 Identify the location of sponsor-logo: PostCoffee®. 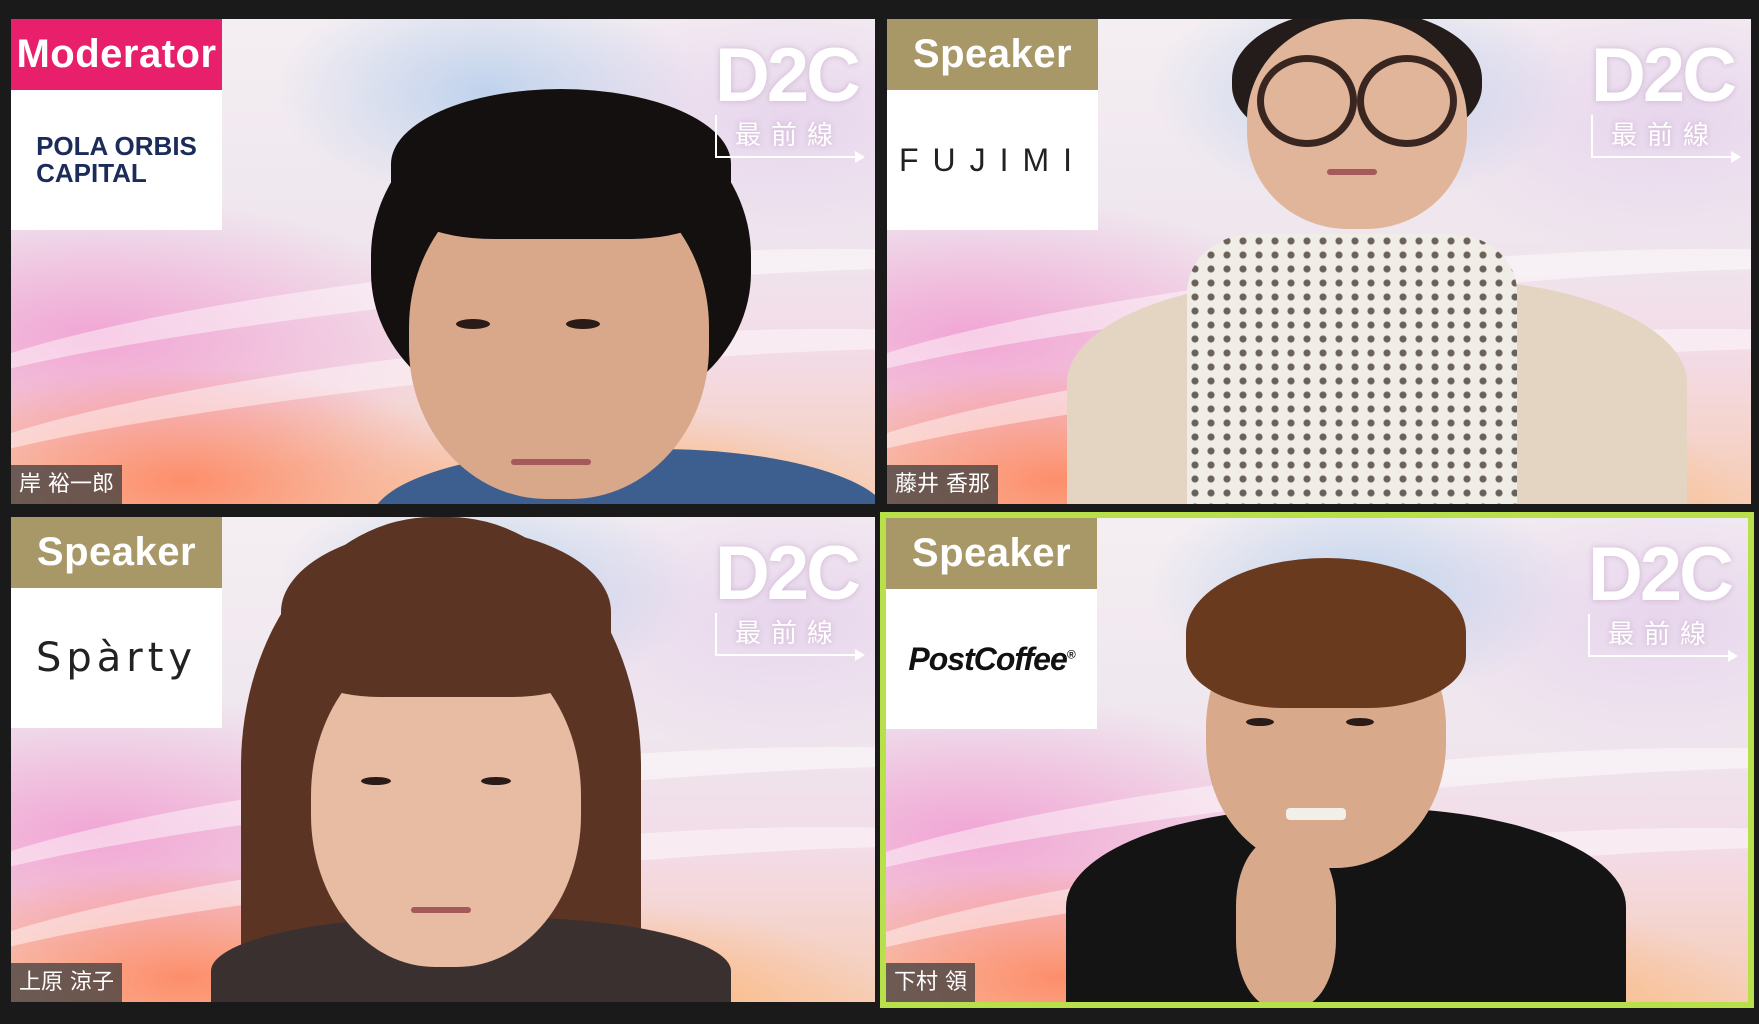
(991, 659).